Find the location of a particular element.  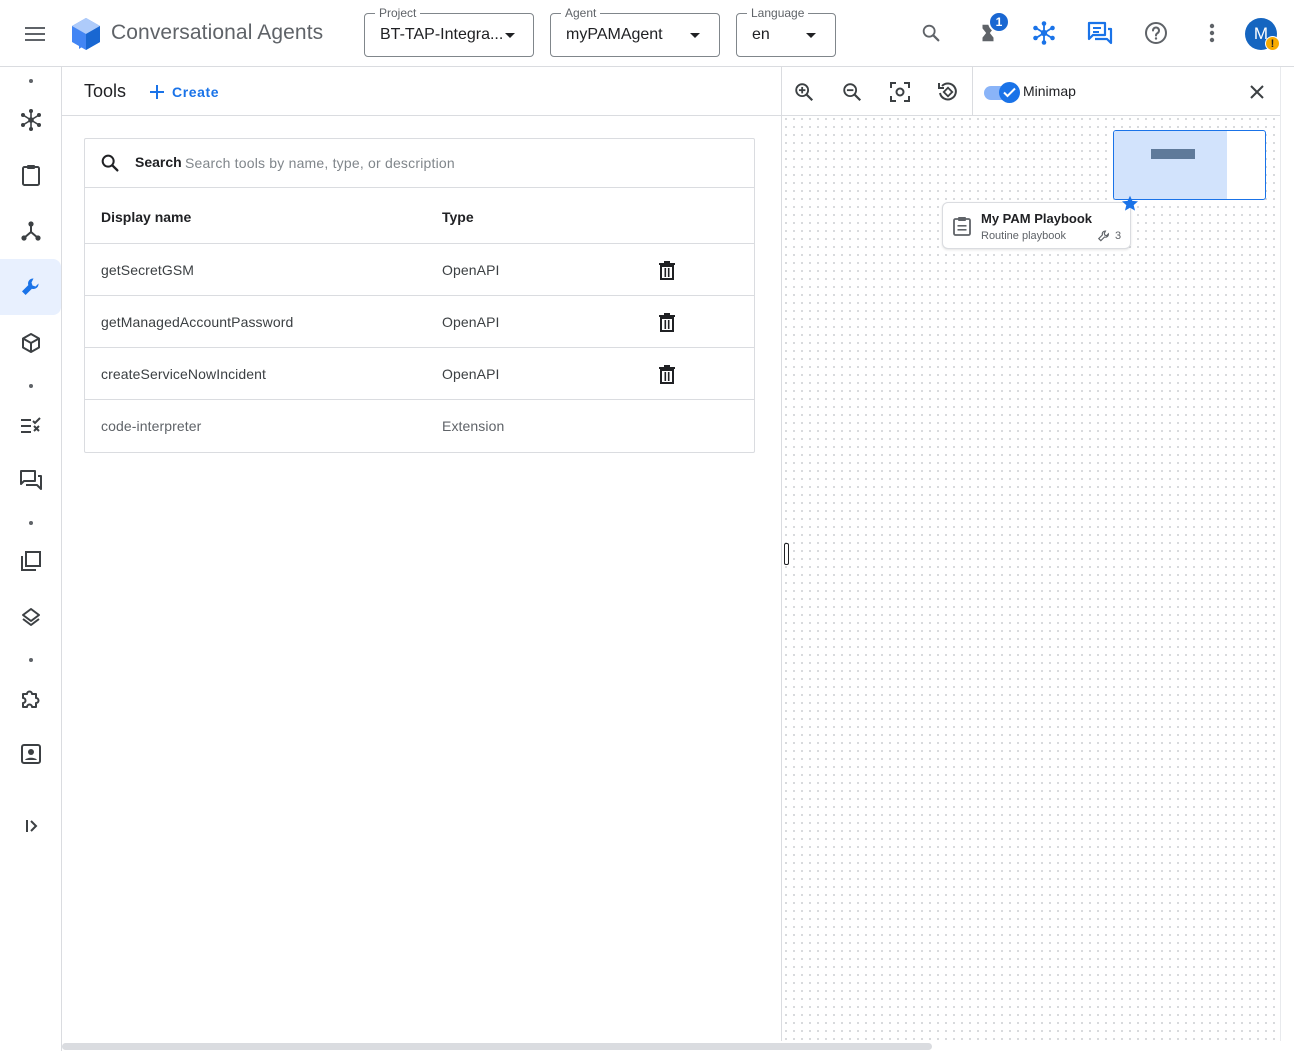

project-select-label: Project is located at coordinates (398, 13).